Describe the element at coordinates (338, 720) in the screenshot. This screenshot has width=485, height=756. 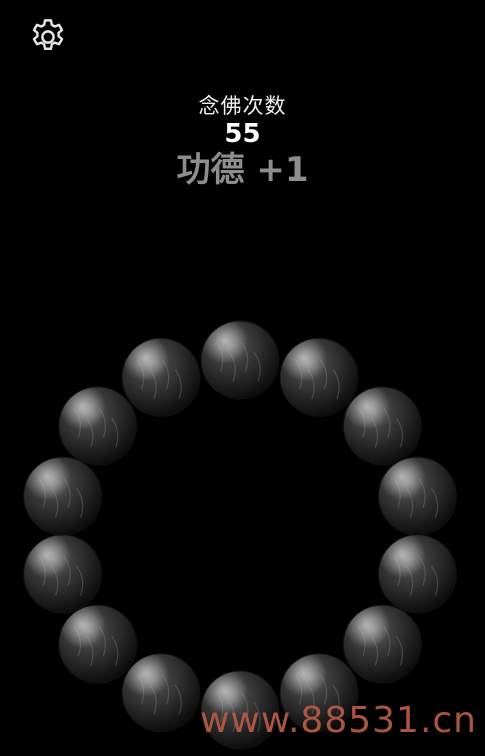
I see `watermark-text: www.88531.cn` at that location.